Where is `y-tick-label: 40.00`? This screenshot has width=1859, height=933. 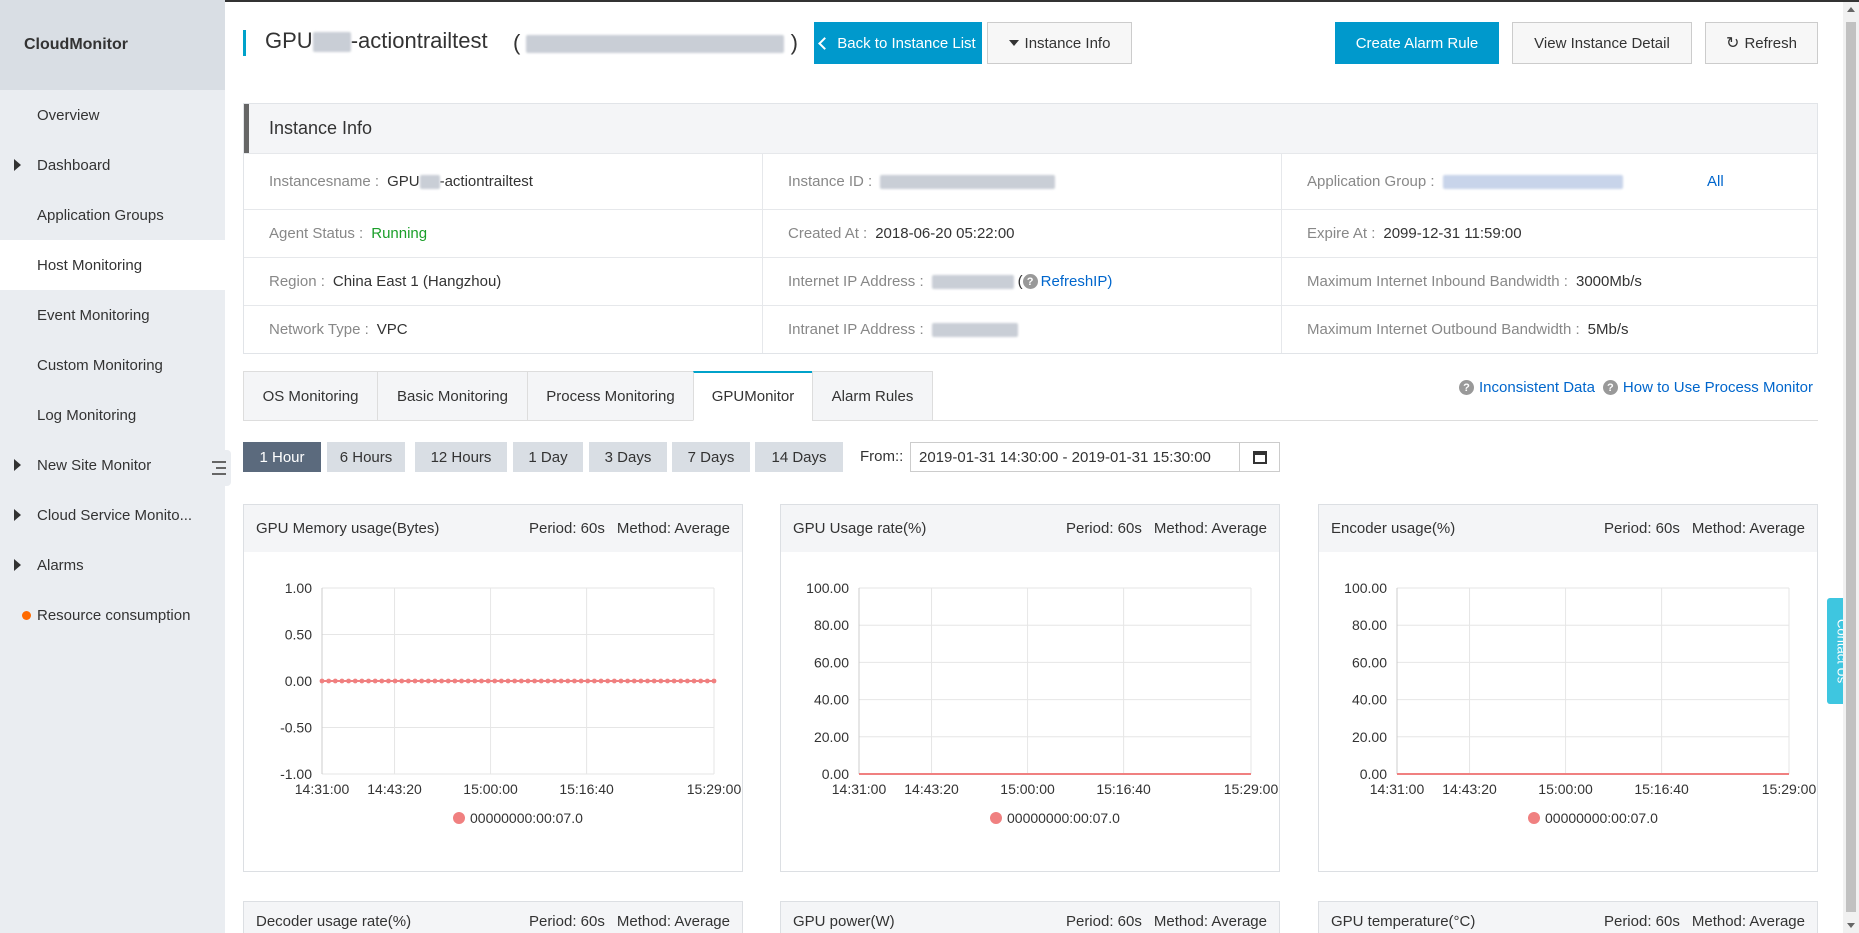 y-tick-label: 40.00 is located at coordinates (1369, 700).